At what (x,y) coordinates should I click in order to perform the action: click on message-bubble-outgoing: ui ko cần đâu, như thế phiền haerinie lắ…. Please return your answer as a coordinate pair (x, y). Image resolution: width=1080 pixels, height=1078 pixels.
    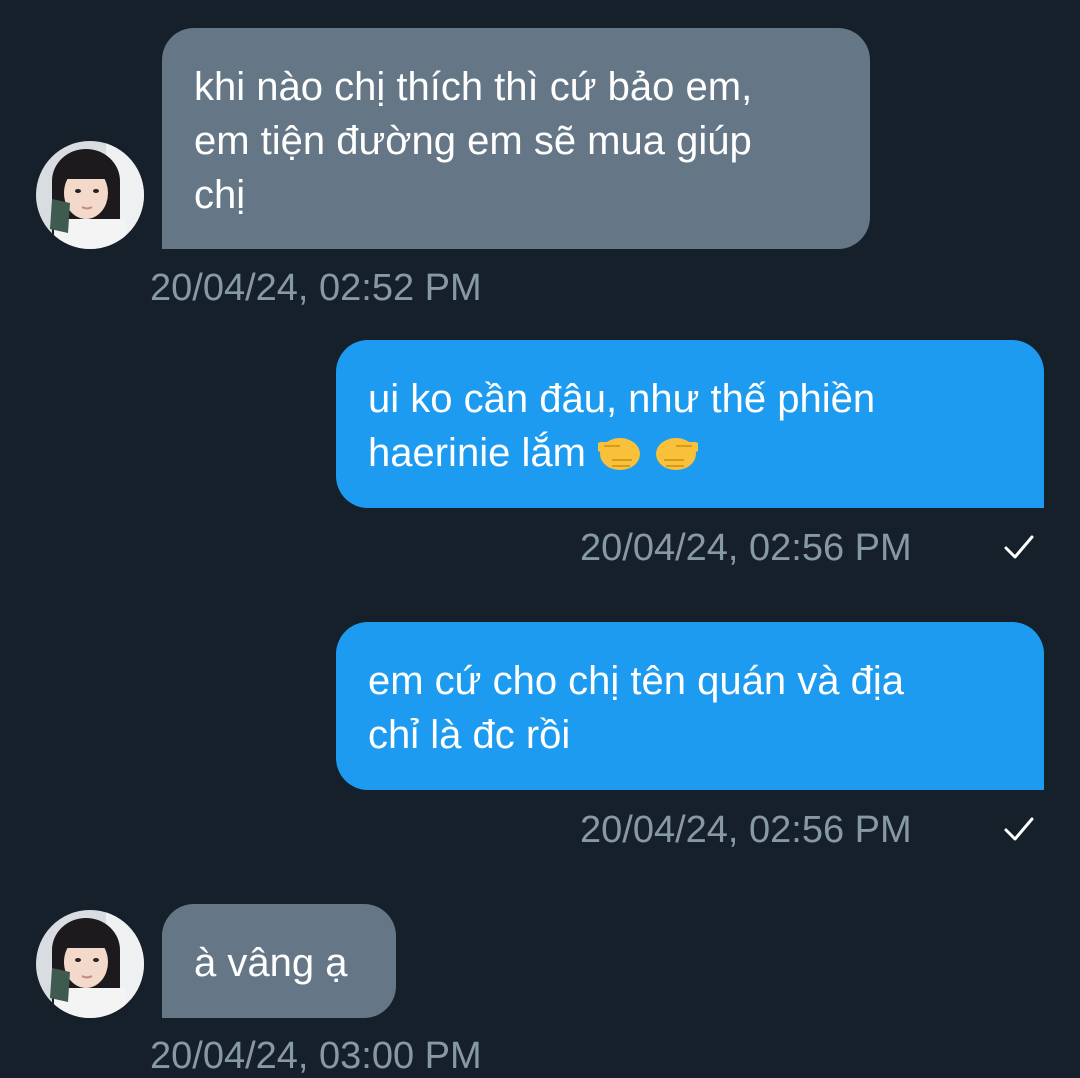
    Looking at the image, I should click on (690, 424).